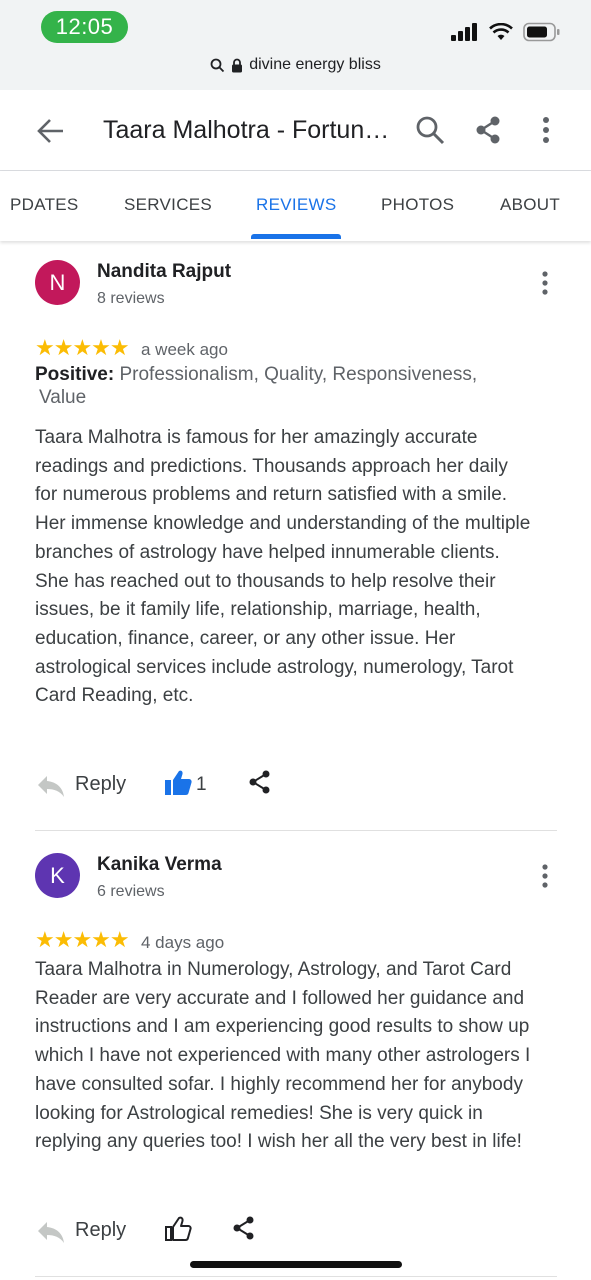 The image size is (591, 1280). What do you see at coordinates (295, 784) in the screenshot?
I see `review-actions: Reply 1` at bounding box center [295, 784].